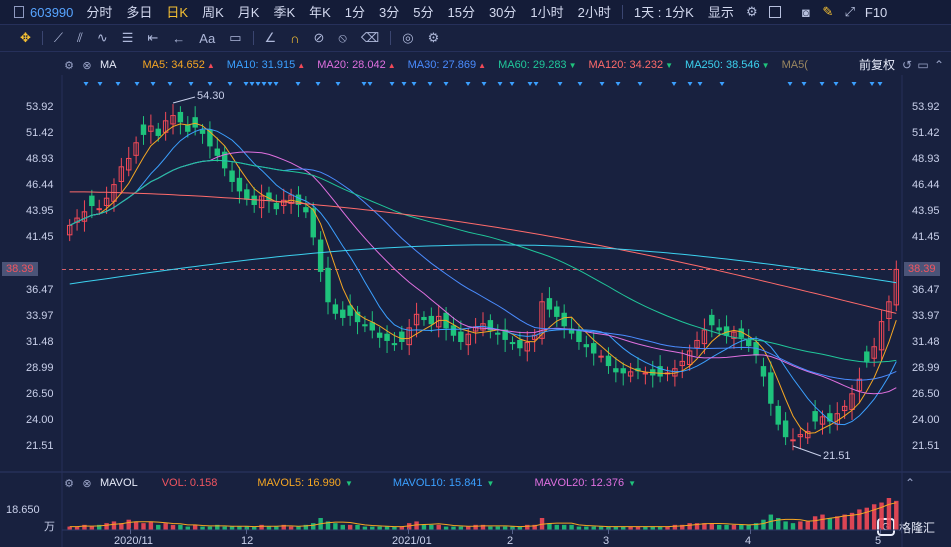  I want to click on date-axis-label: 12, so click(247, 541).